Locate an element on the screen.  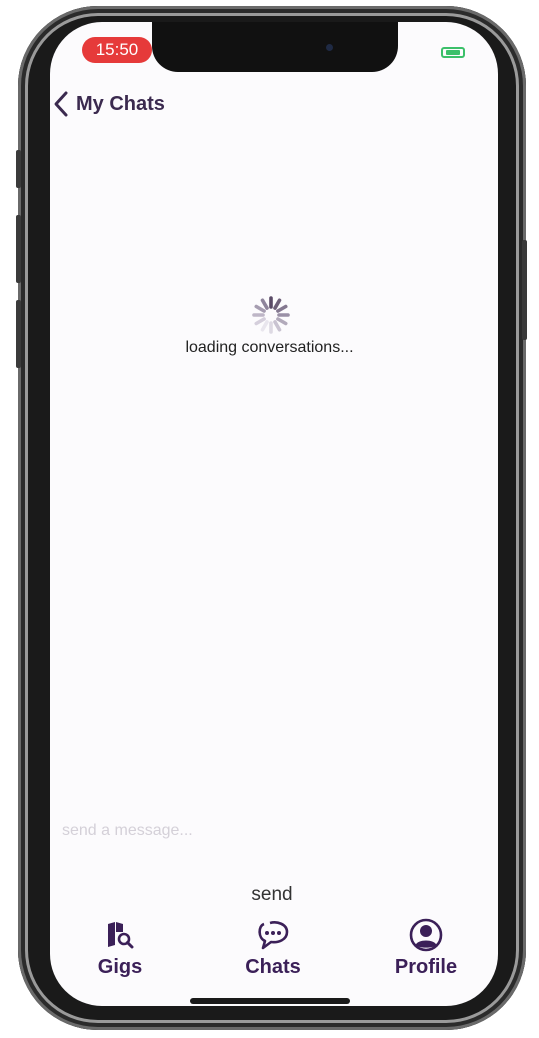
map-search-icon is located at coordinates (121, 935).